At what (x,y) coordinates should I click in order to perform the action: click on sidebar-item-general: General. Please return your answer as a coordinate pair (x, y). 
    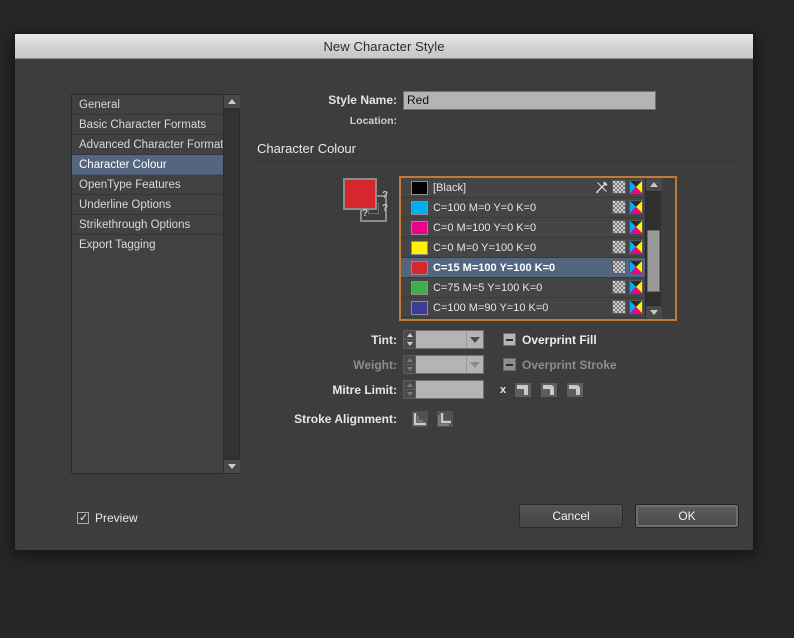
    Looking at the image, I should click on (147, 105).